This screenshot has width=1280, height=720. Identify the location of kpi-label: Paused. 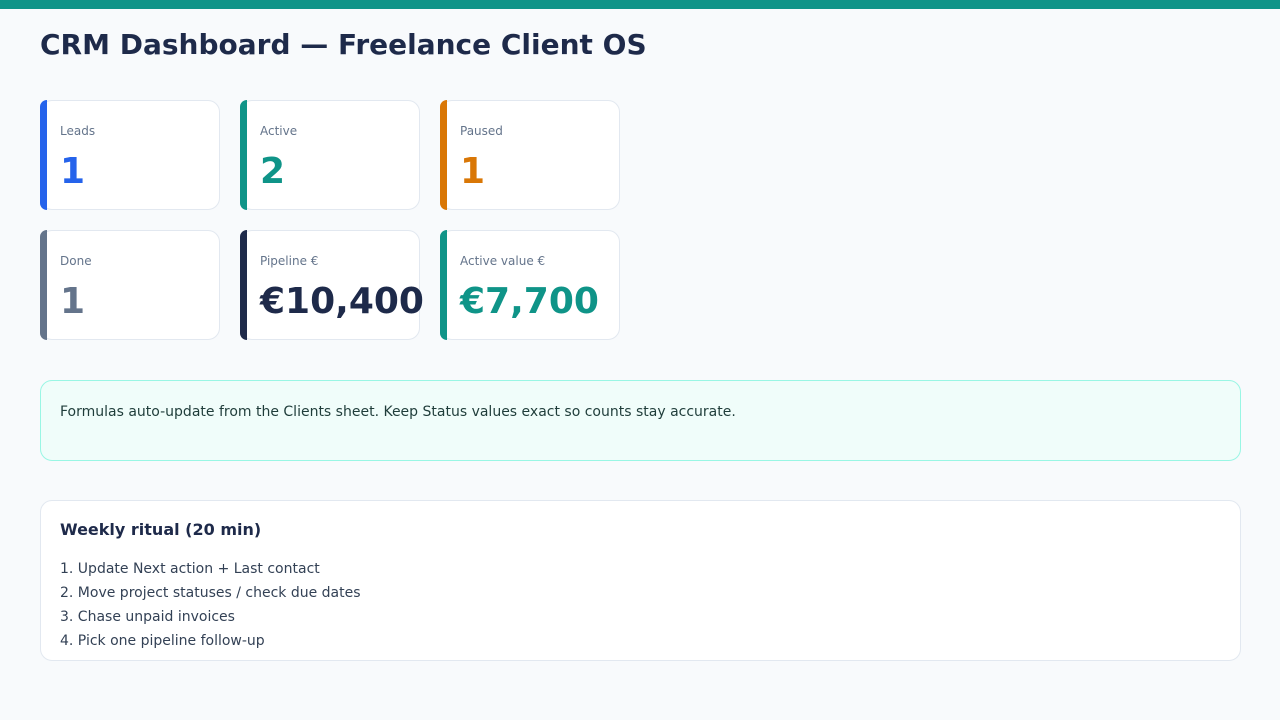
(481, 131).